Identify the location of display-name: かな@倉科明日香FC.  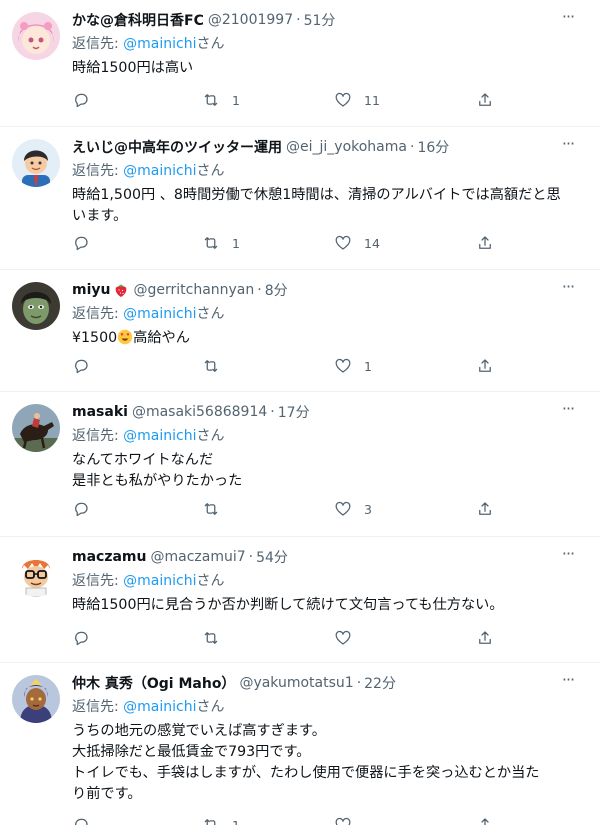
(138, 20).